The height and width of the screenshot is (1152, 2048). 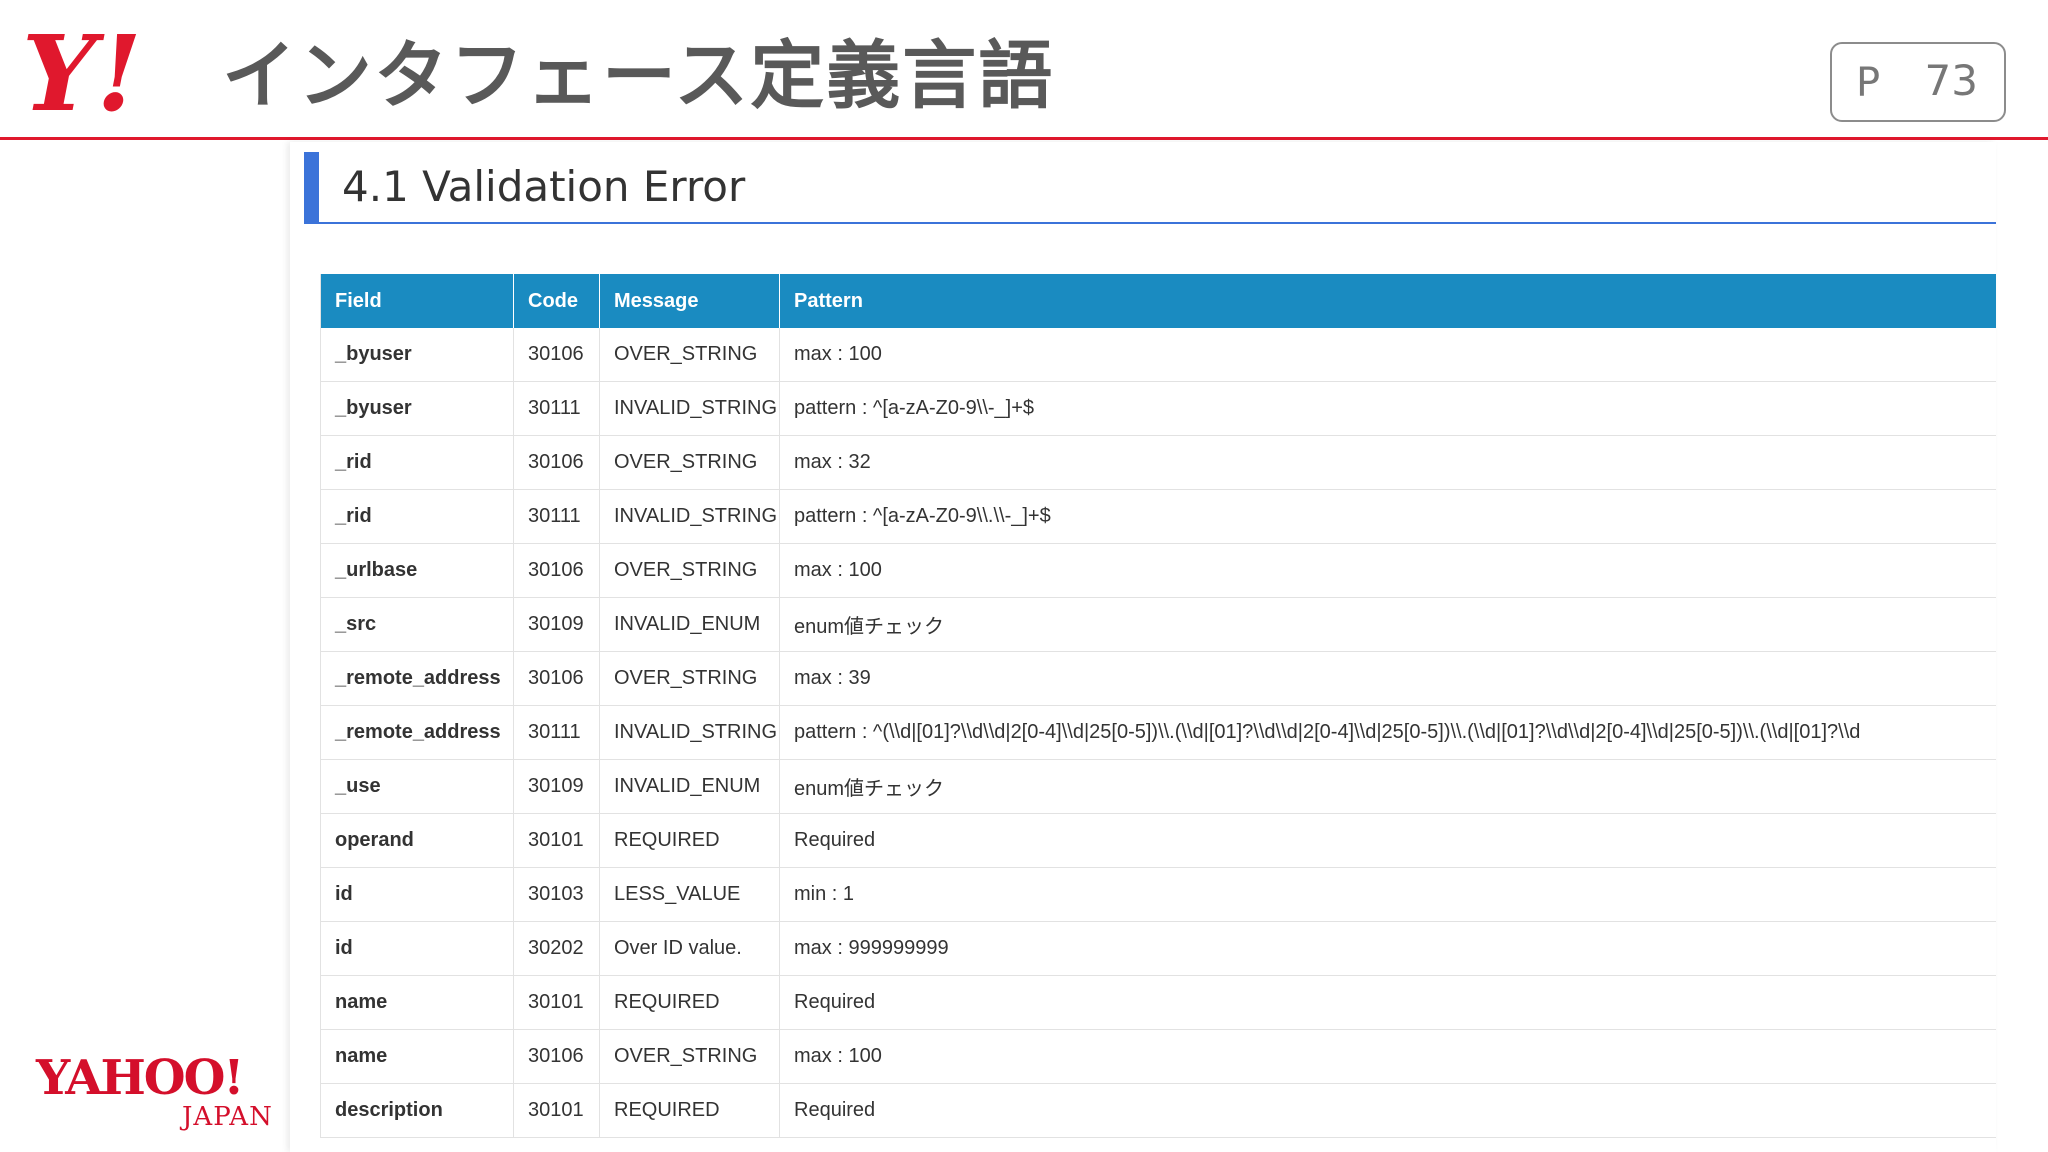 I want to click on cell-field: _src, so click(x=417, y=624).